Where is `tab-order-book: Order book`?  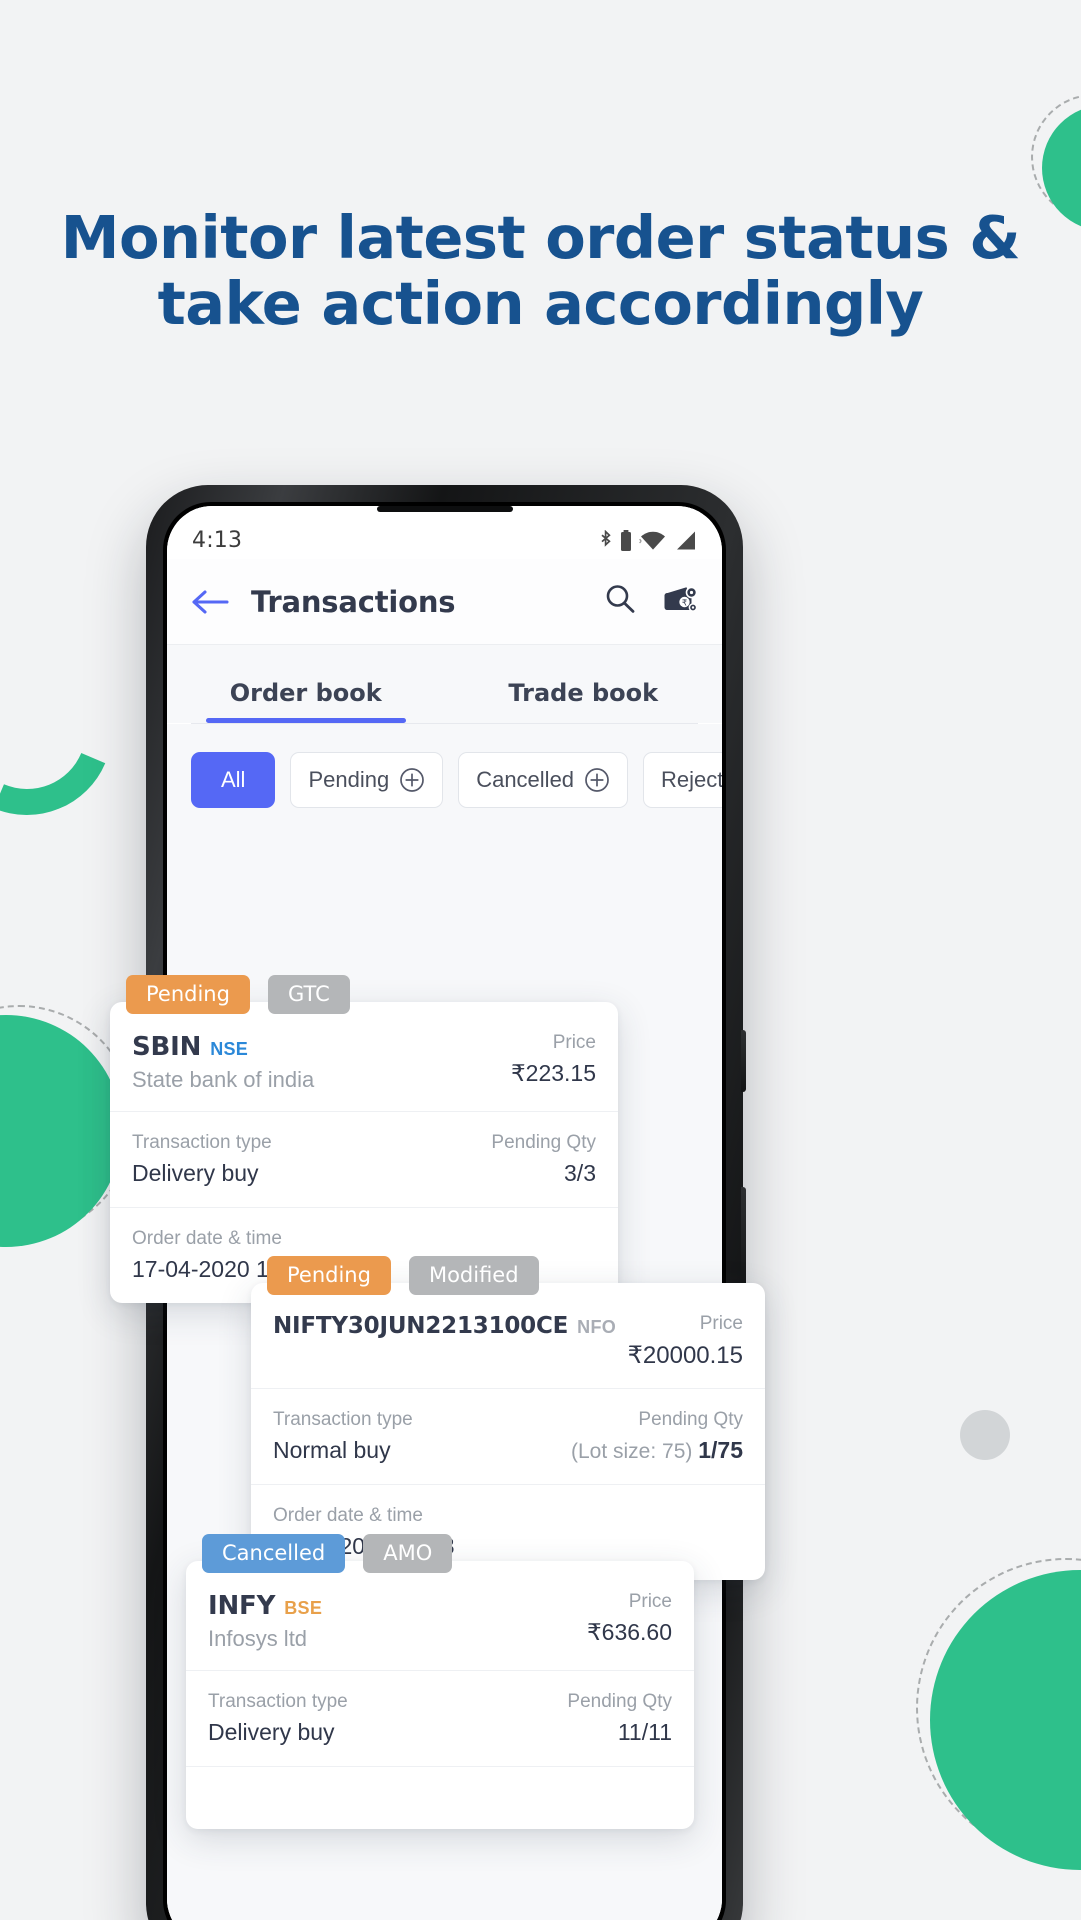 tab-order-book: Order book is located at coordinates (306, 691).